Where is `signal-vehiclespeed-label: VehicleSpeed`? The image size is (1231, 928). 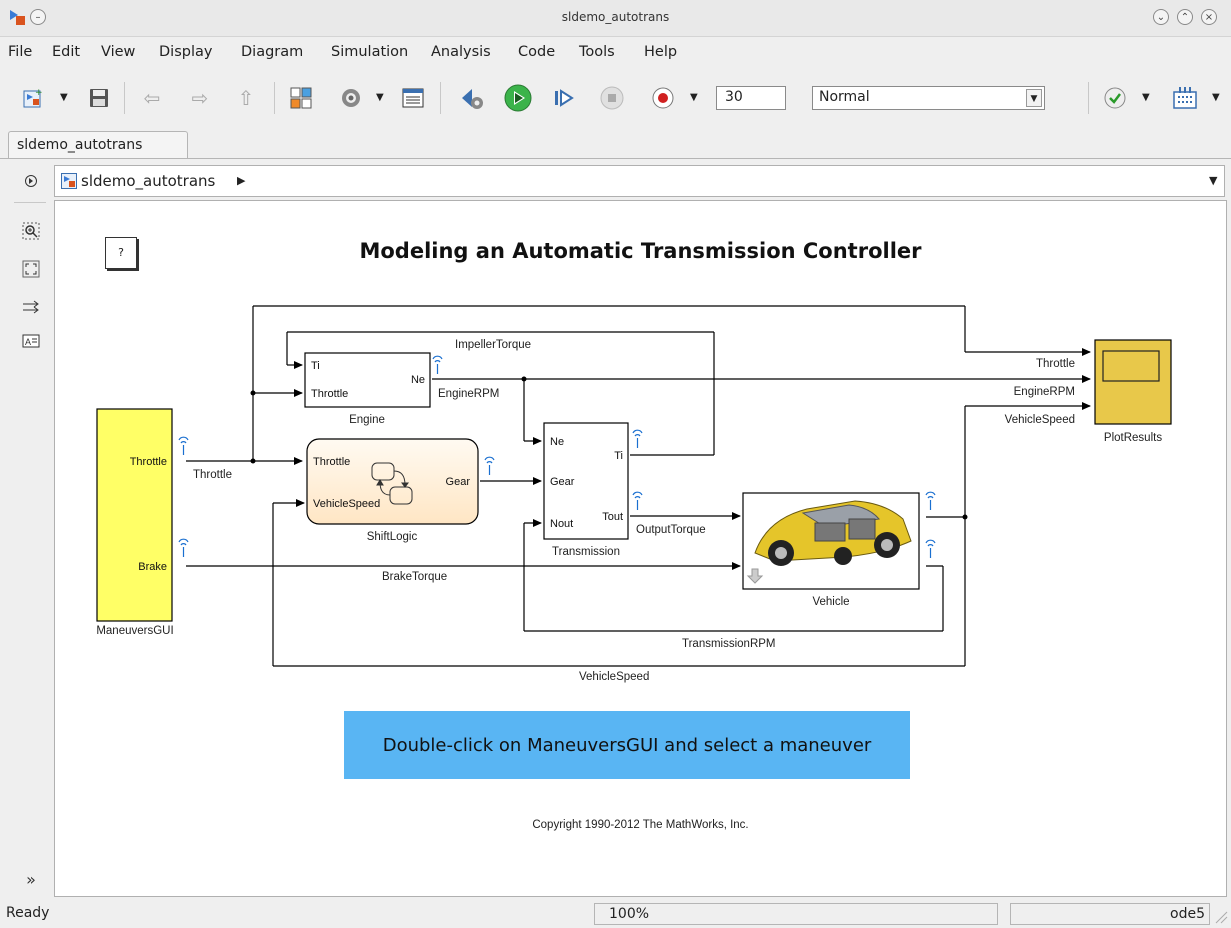 signal-vehiclespeed-label: VehicleSpeed is located at coordinates (614, 677).